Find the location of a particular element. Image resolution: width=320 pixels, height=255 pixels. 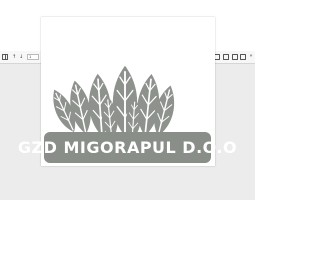

print-icon is located at coordinates (235, 57).